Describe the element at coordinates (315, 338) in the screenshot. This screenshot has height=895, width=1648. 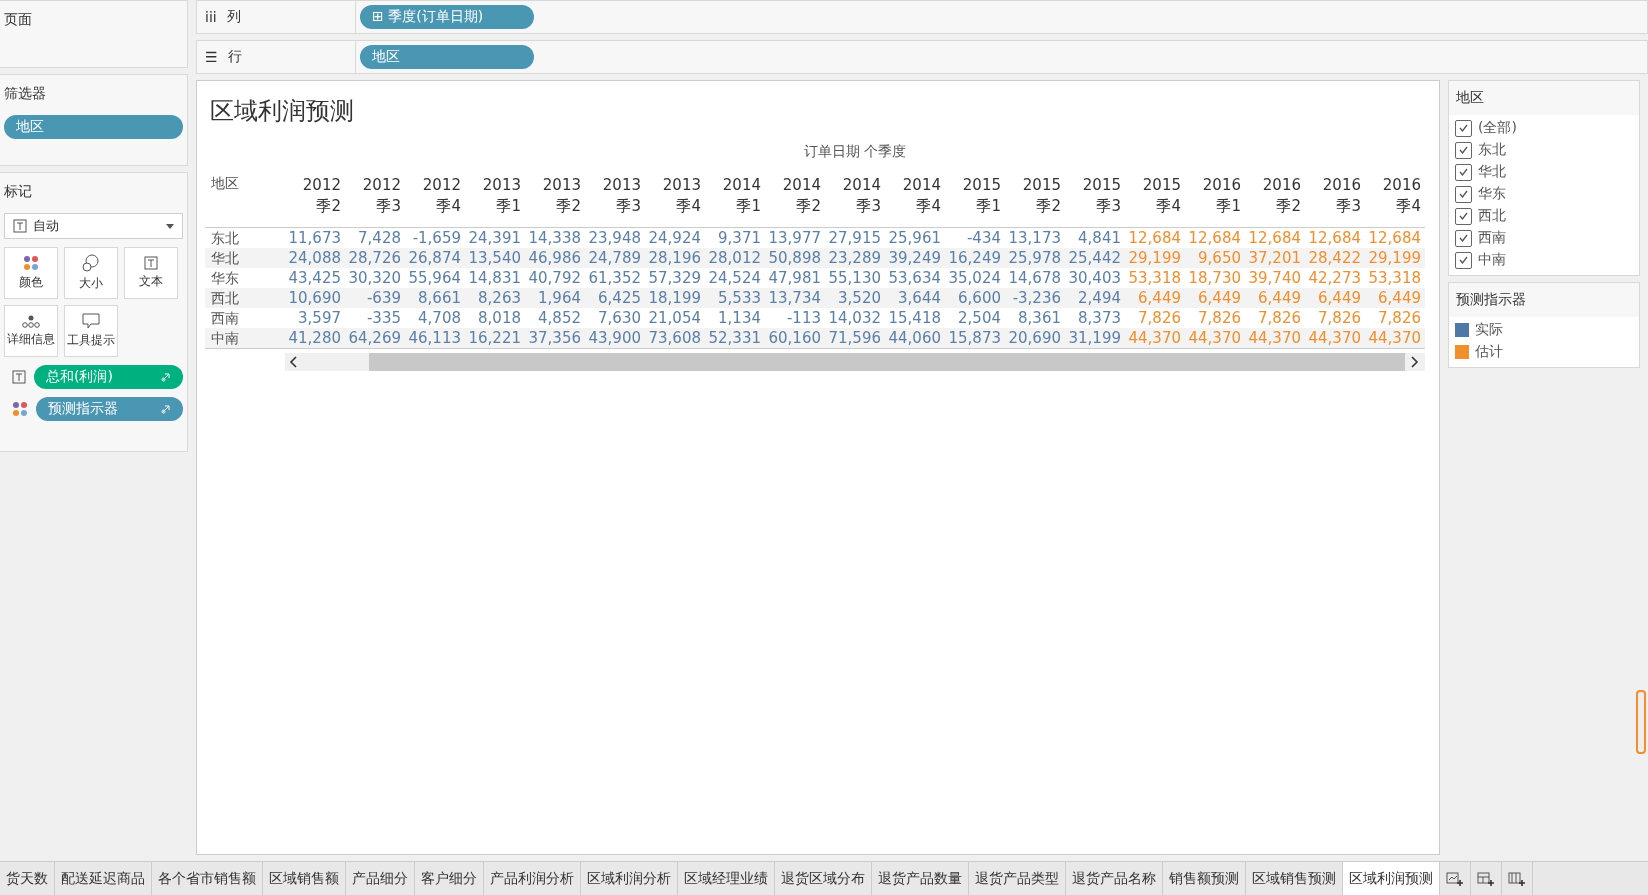
I see `table-cell: 41,280` at that location.